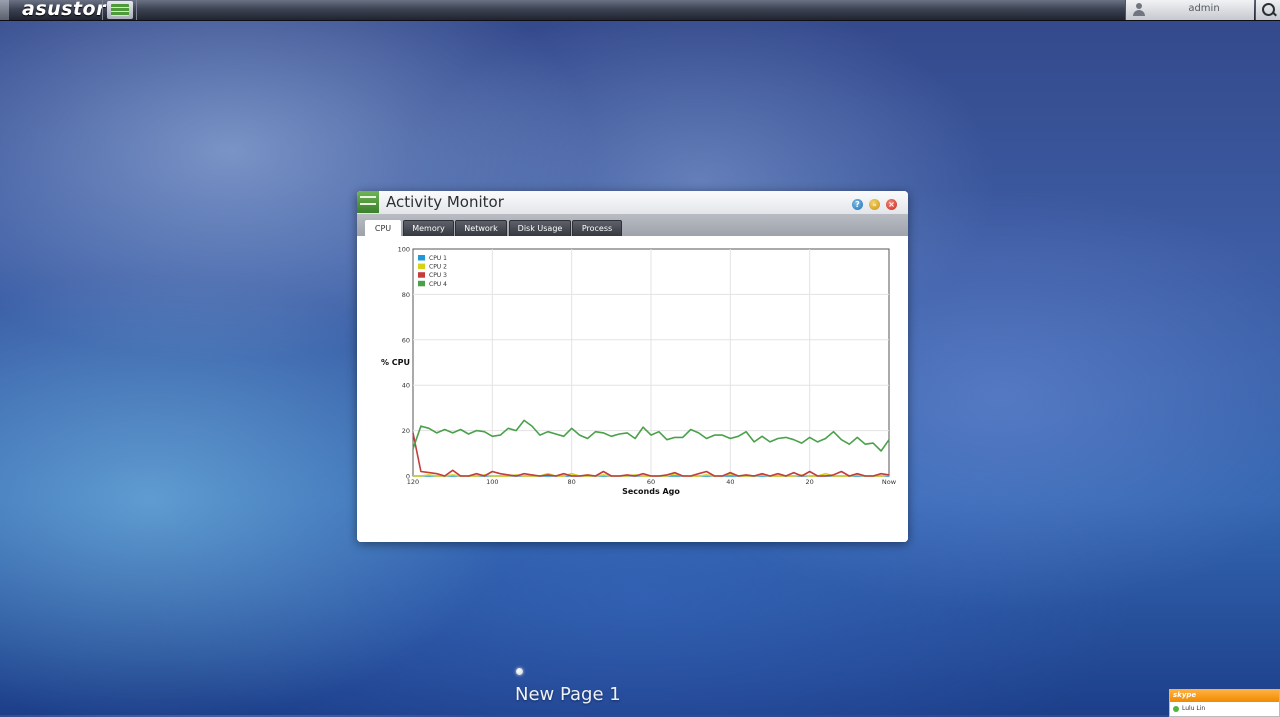 Image resolution: width=1280 pixels, height=717 pixels. I want to click on user-icon, so click(1139, 10).